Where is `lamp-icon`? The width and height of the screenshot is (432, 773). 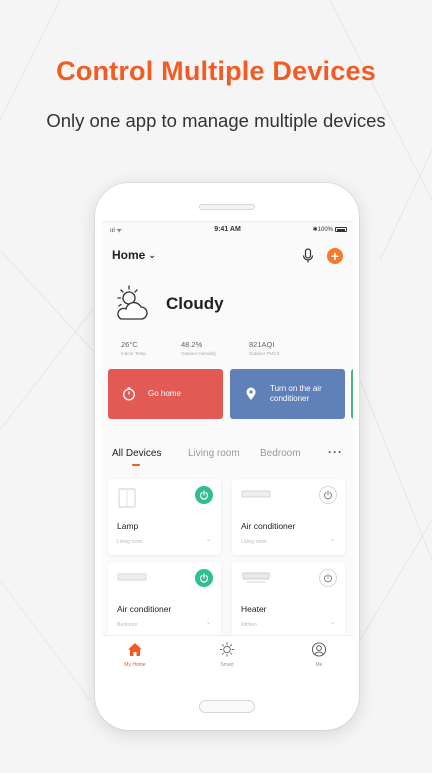 lamp-icon is located at coordinates (127, 498).